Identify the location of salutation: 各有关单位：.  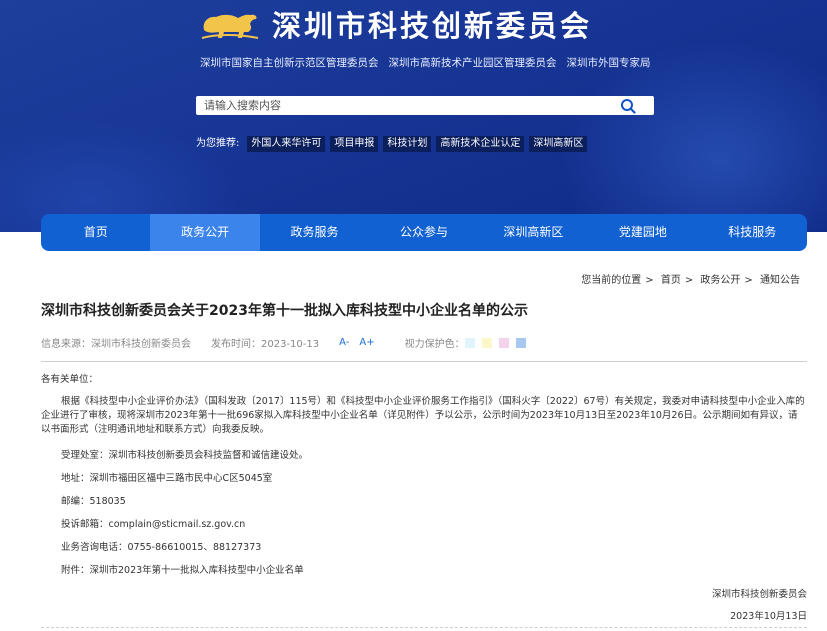
(70, 379).